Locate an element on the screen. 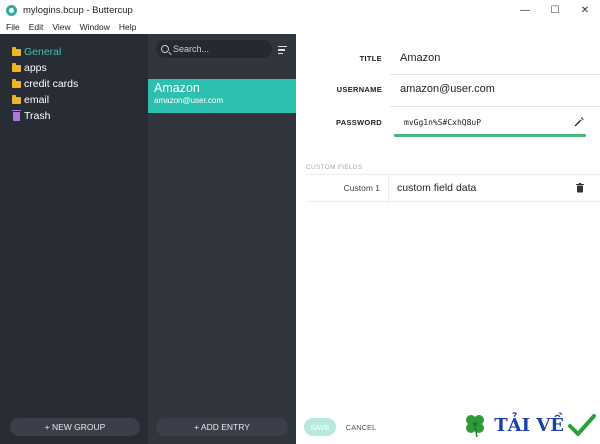  watermark-text: TẢI VỀ is located at coordinates (529, 425).